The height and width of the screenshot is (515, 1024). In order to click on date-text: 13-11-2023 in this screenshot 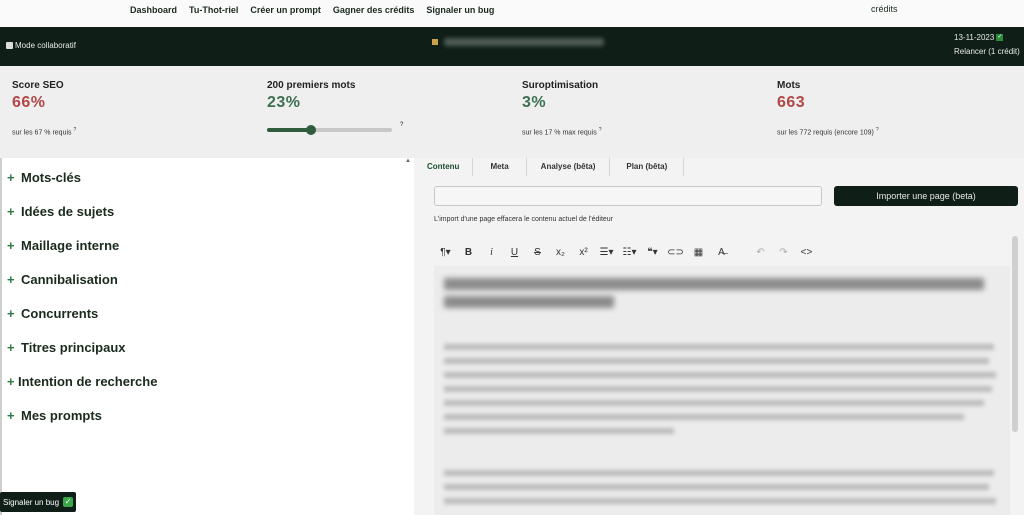, I will do `click(974, 37)`.